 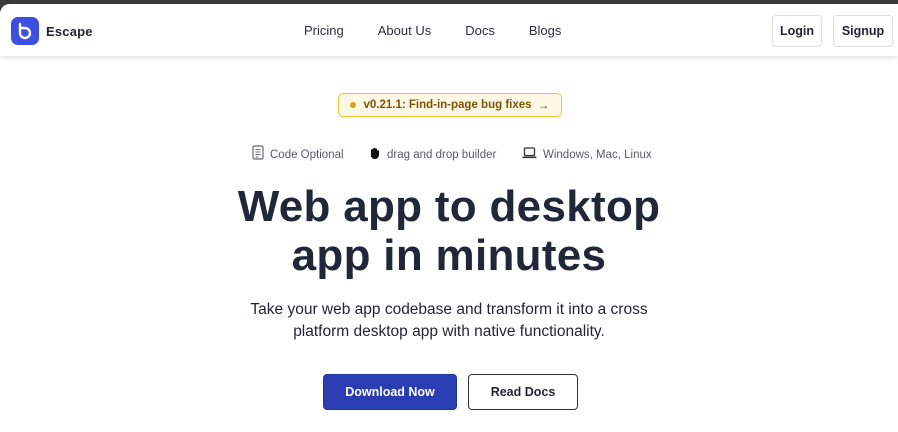 I want to click on nav-link-about-us: About Us, so click(x=404, y=30).